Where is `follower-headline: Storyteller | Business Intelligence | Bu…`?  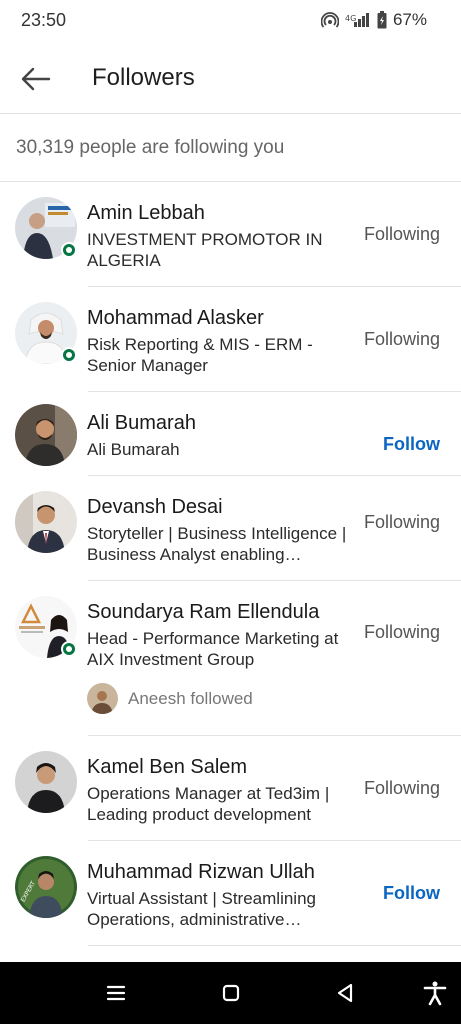 follower-headline: Storyteller | Business Intelligence | Bu… is located at coordinates (217, 544).